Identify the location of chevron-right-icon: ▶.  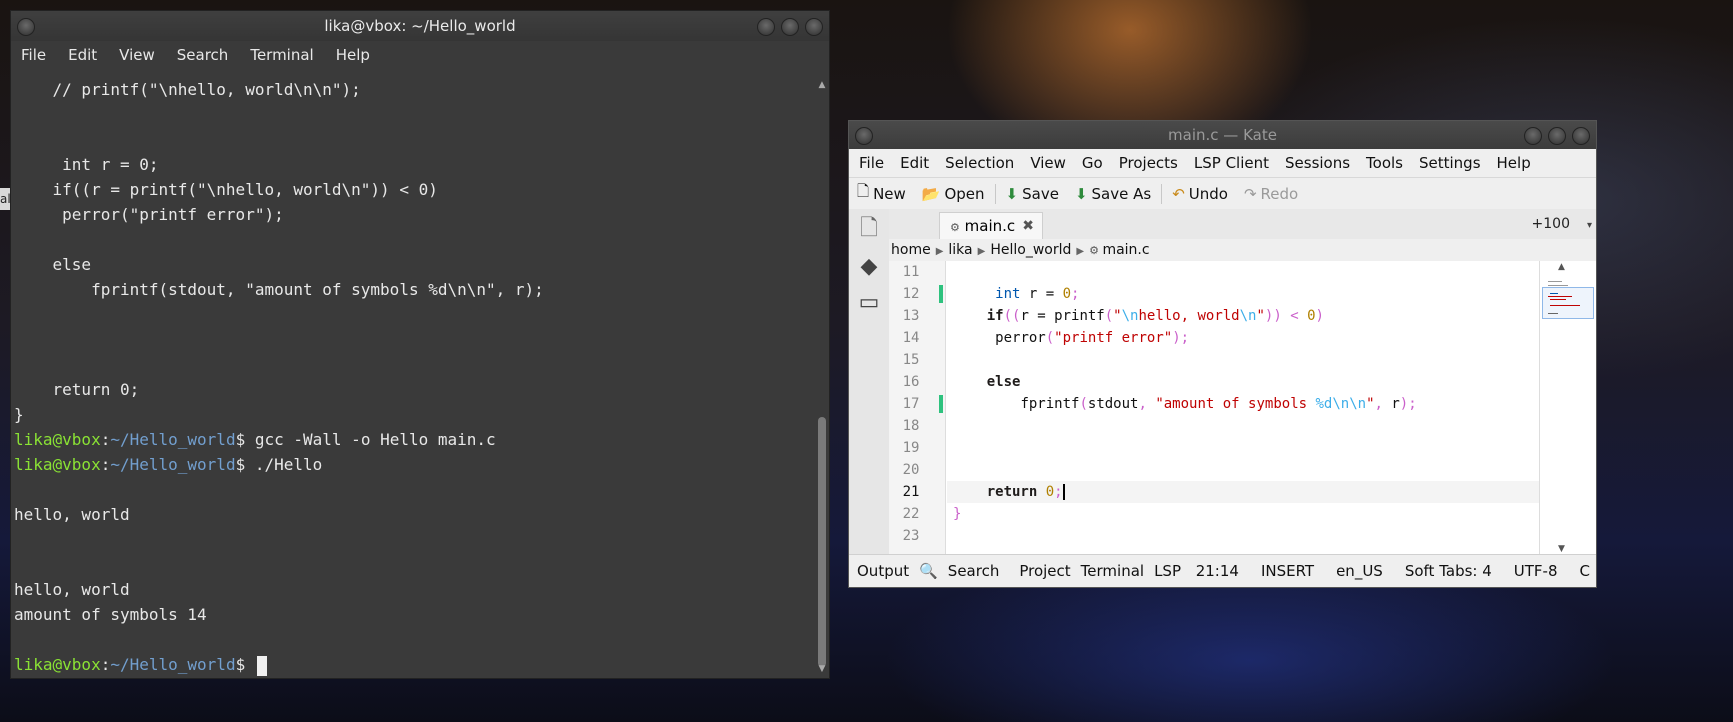
(939, 251).